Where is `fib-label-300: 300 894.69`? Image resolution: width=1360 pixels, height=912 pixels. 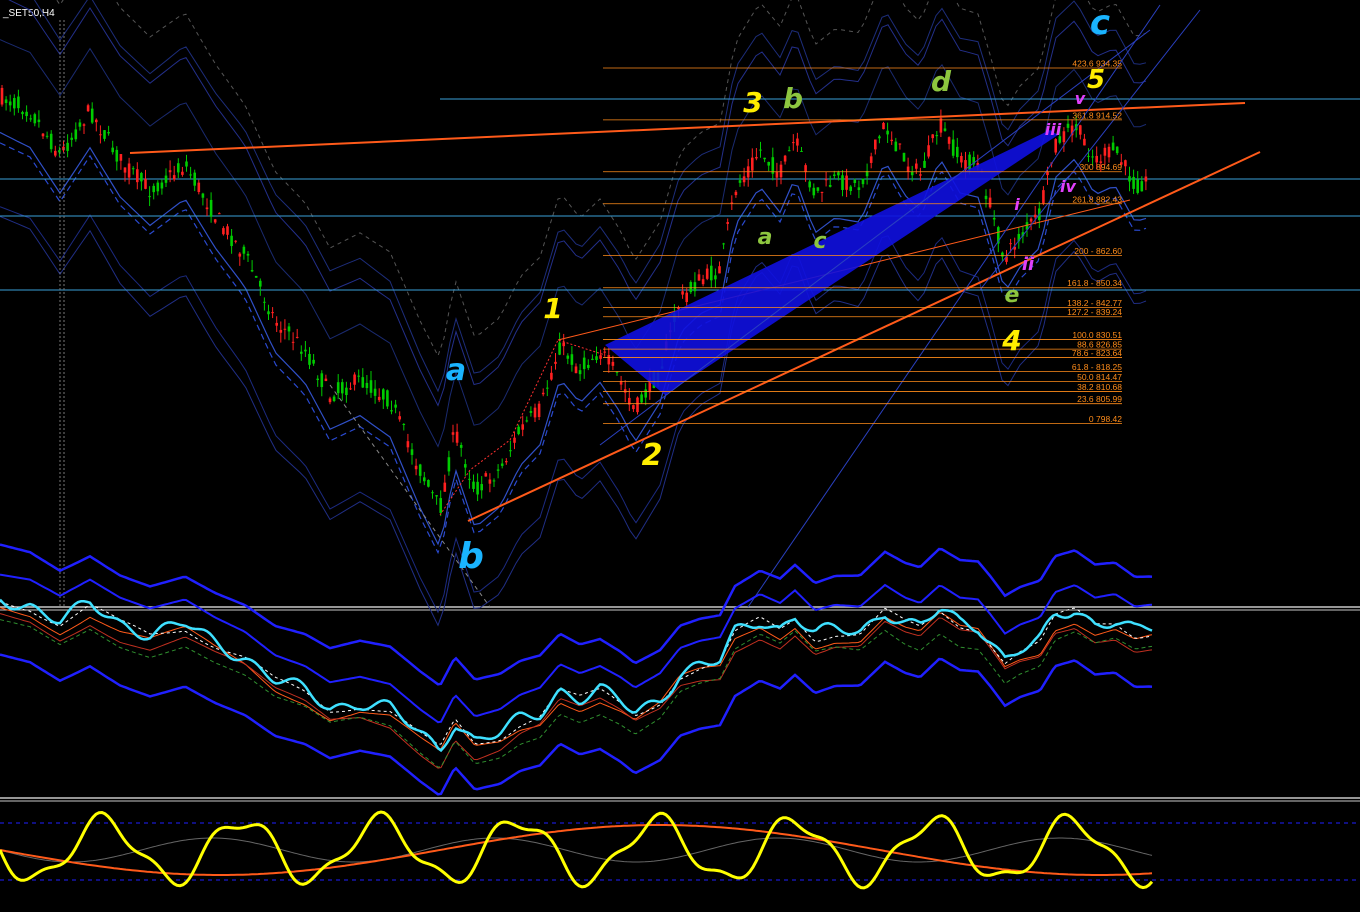 fib-label-300: 300 894.69 is located at coordinates (1100, 167).